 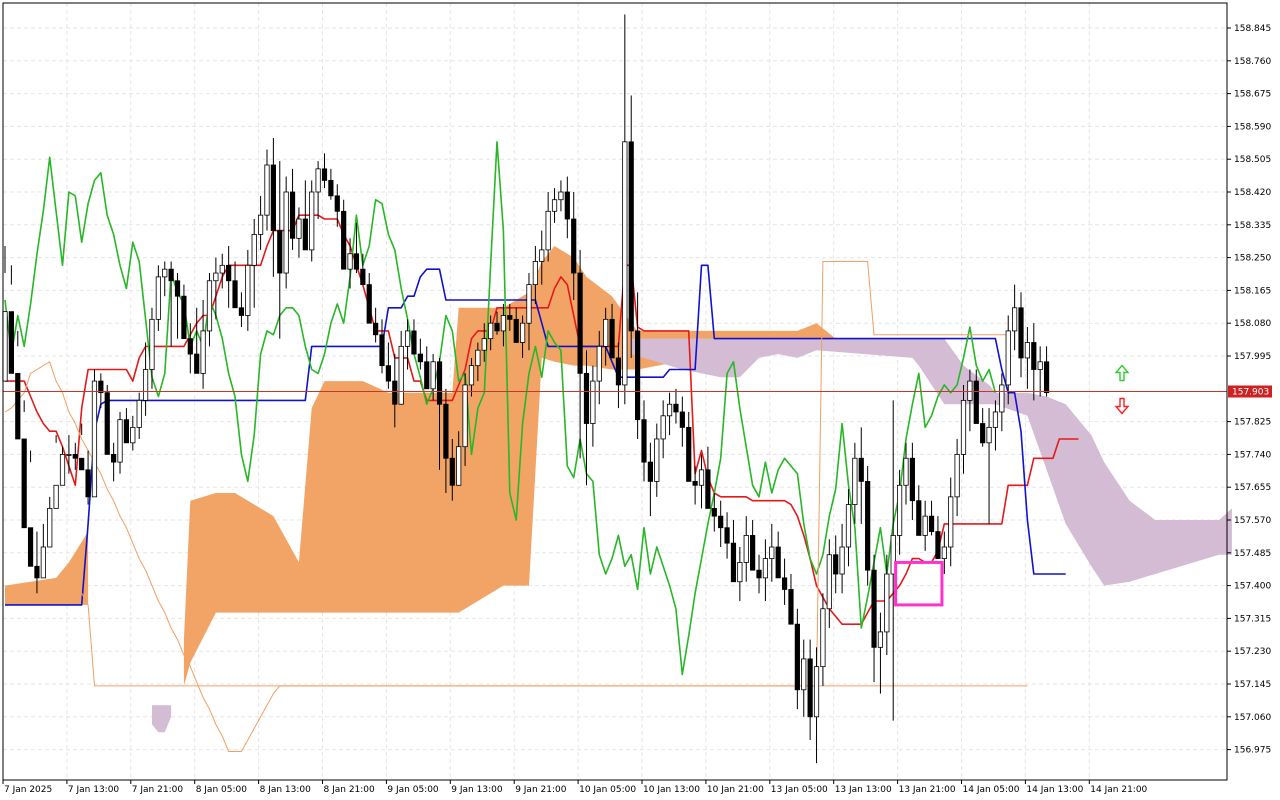 I want to click on x-tick-label: 14 Jan 05:00, so click(x=991, y=790).